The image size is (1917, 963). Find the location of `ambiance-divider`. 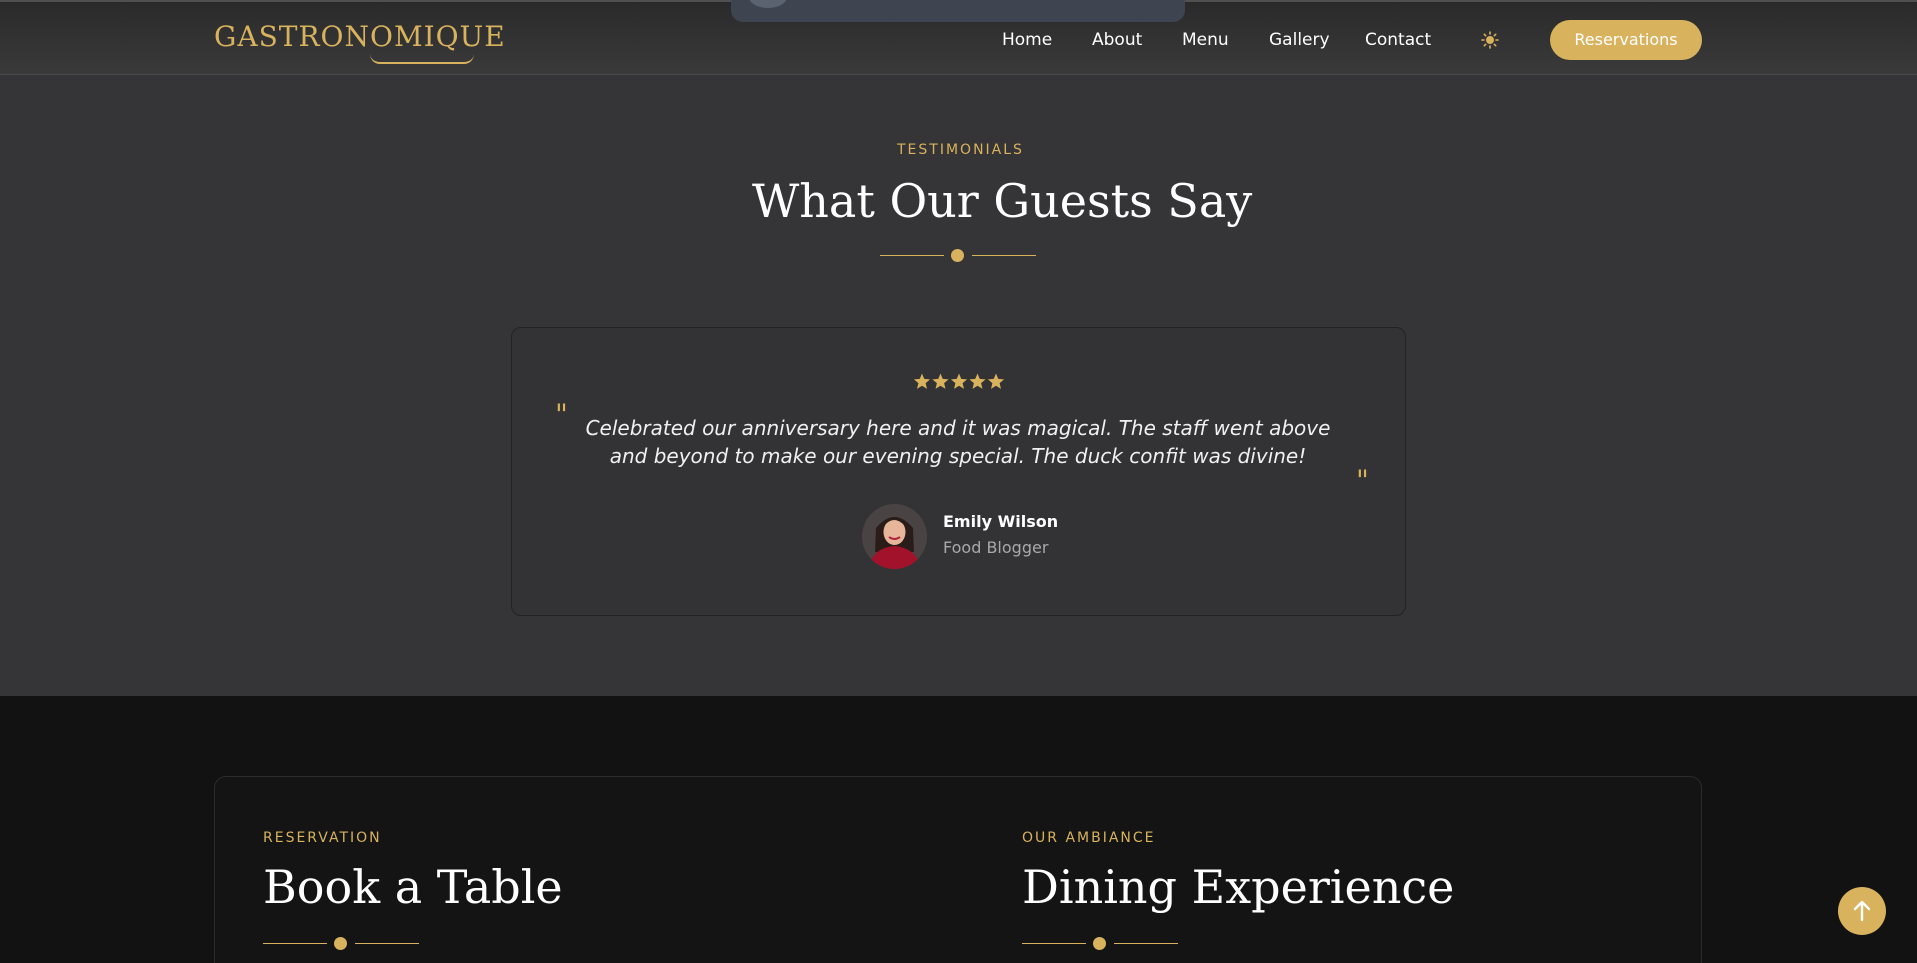

ambiance-divider is located at coordinates (1100, 944).